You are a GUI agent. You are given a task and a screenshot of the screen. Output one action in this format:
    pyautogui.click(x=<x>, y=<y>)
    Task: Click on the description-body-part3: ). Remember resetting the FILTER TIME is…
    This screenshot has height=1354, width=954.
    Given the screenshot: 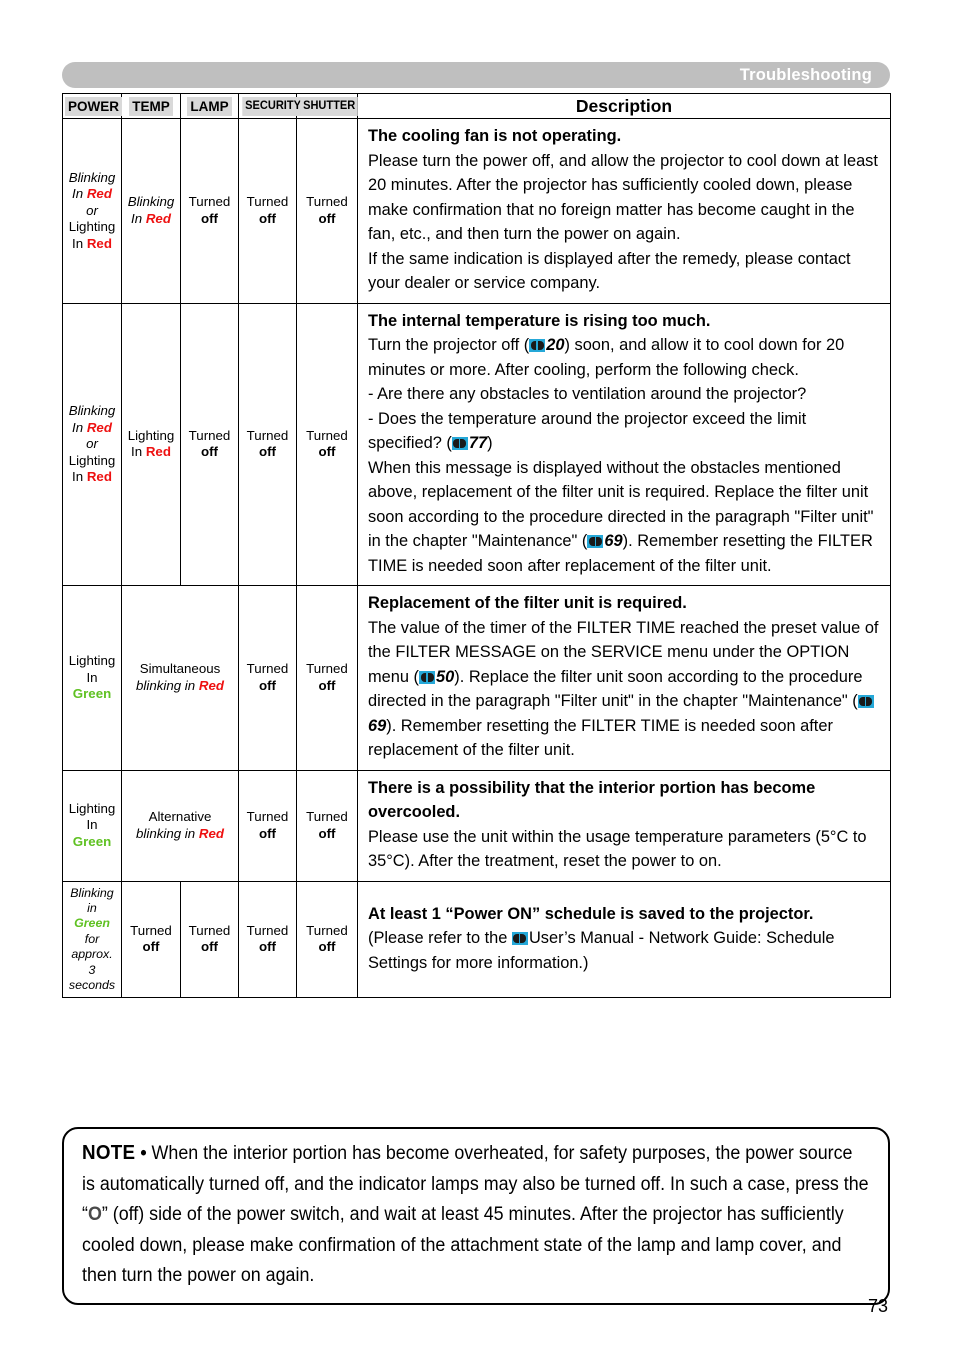 What is the action you would take?
    pyautogui.click(x=600, y=738)
    